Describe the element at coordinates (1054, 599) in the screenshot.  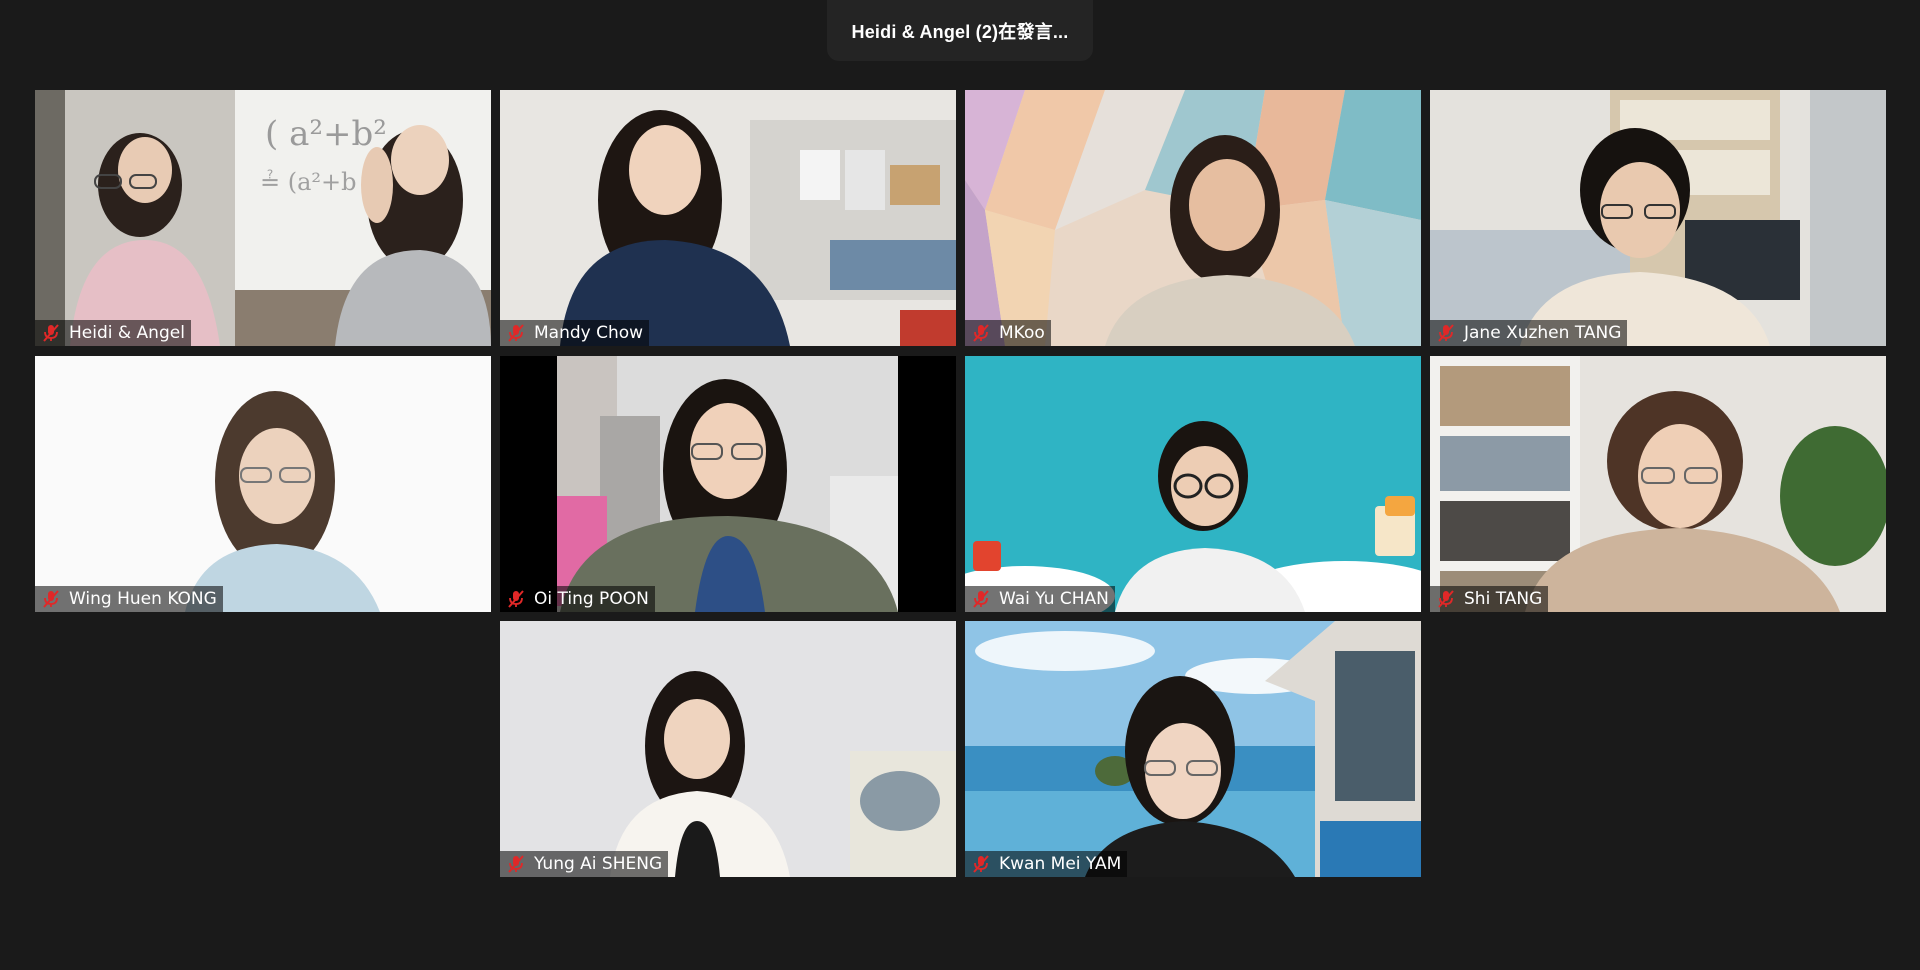
I see `participant-name: Wai Yu CHAN` at that location.